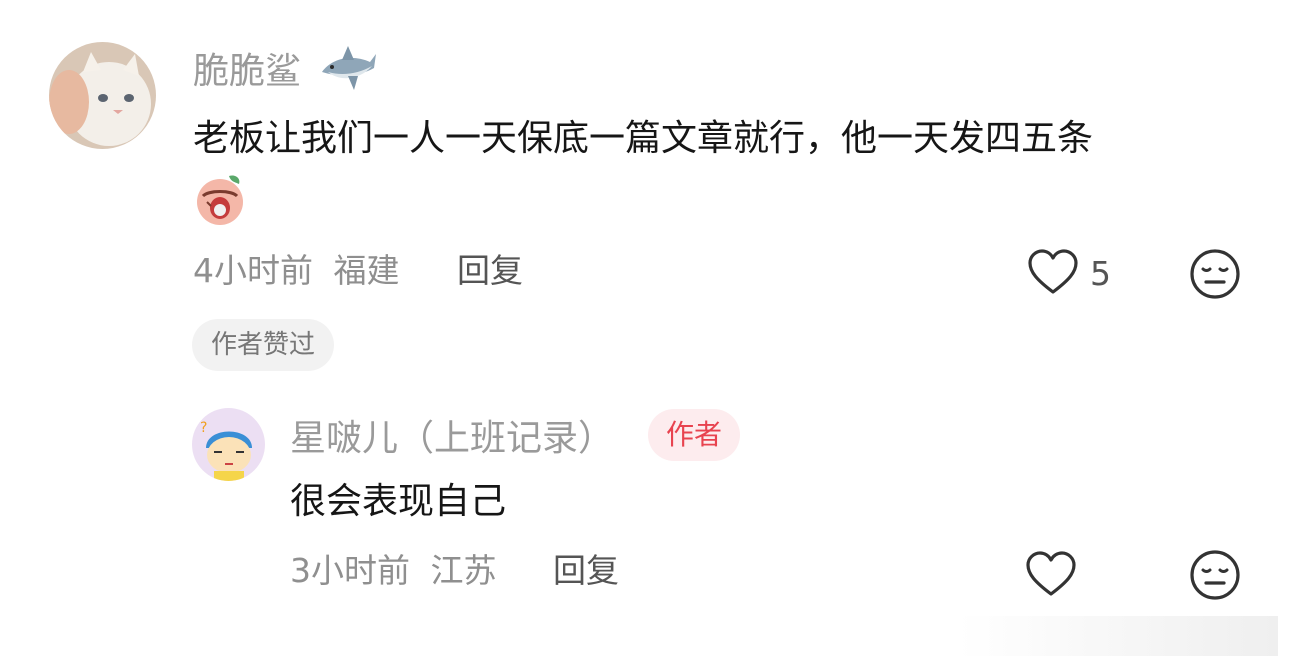 This screenshot has height=668, width=1290. I want to click on shark-emoji-icon, so click(348, 69).